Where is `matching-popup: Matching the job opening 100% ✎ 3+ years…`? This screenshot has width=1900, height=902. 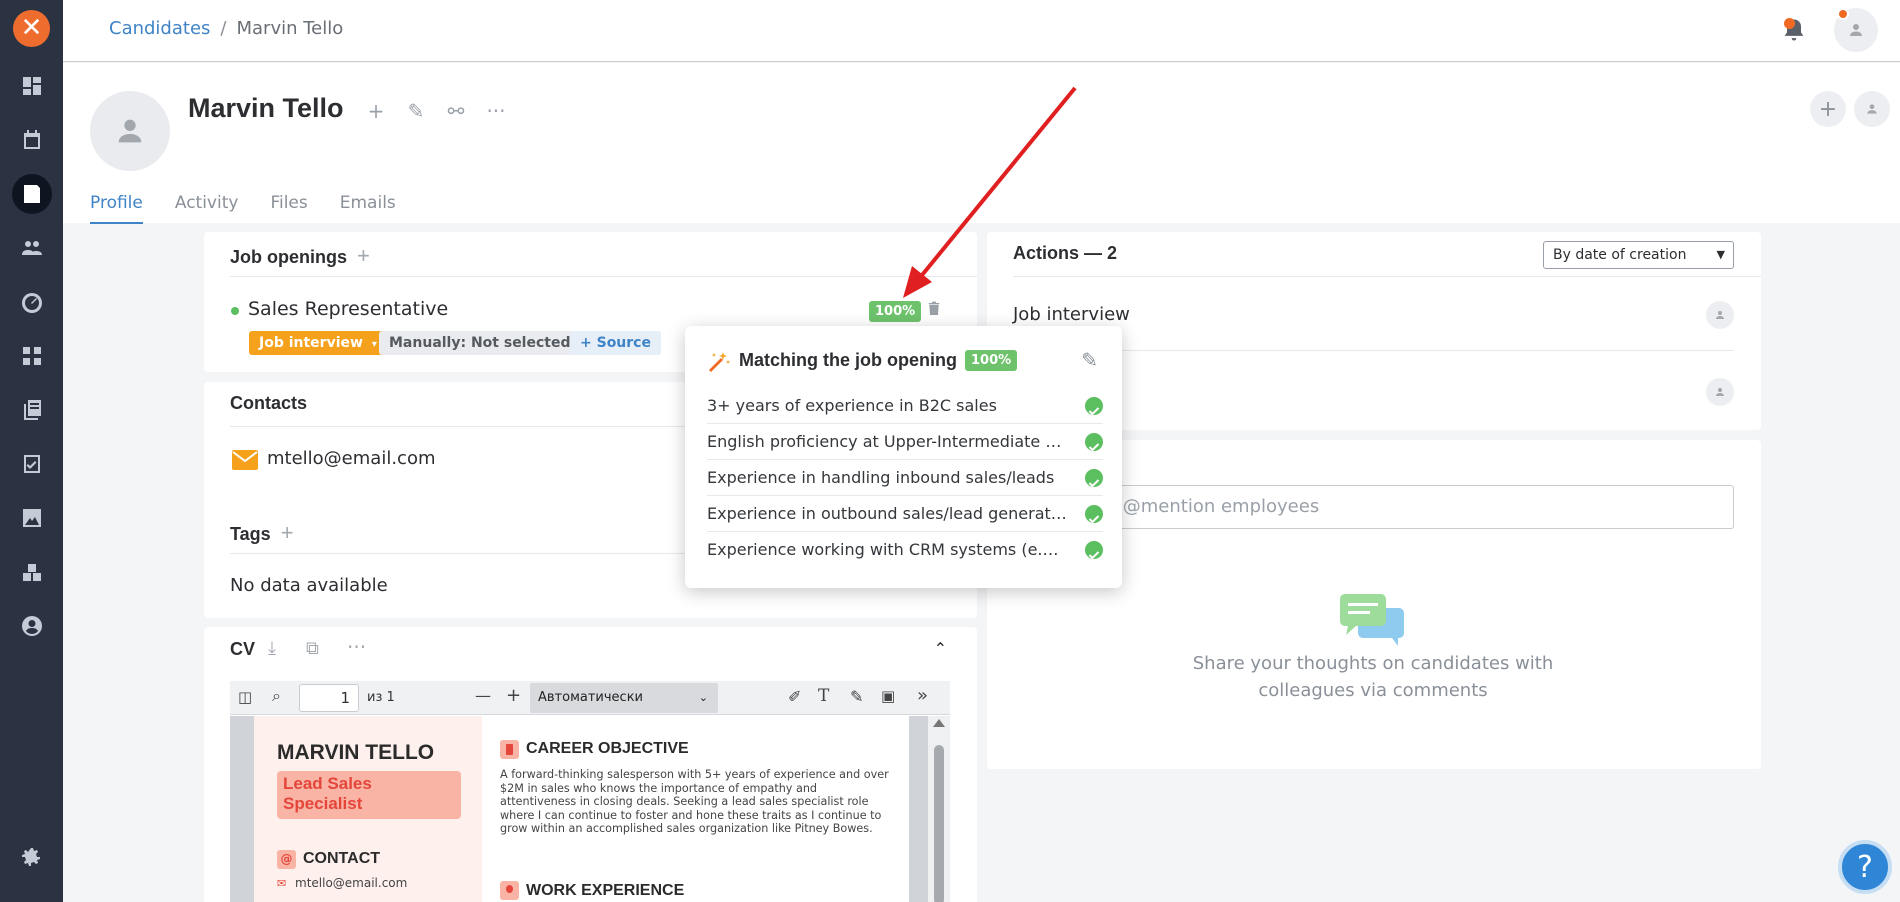 matching-popup: Matching the job opening 100% ✎ 3+ years… is located at coordinates (903, 457).